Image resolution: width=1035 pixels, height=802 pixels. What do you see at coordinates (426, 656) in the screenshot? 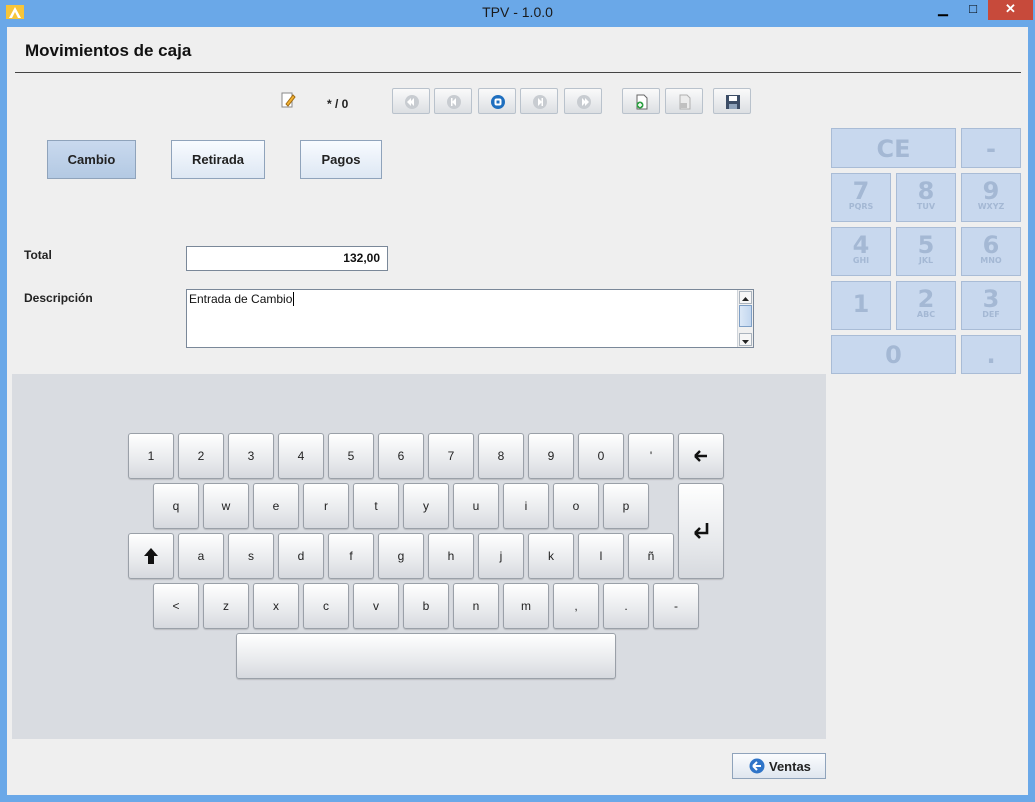
I see `key-space` at bounding box center [426, 656].